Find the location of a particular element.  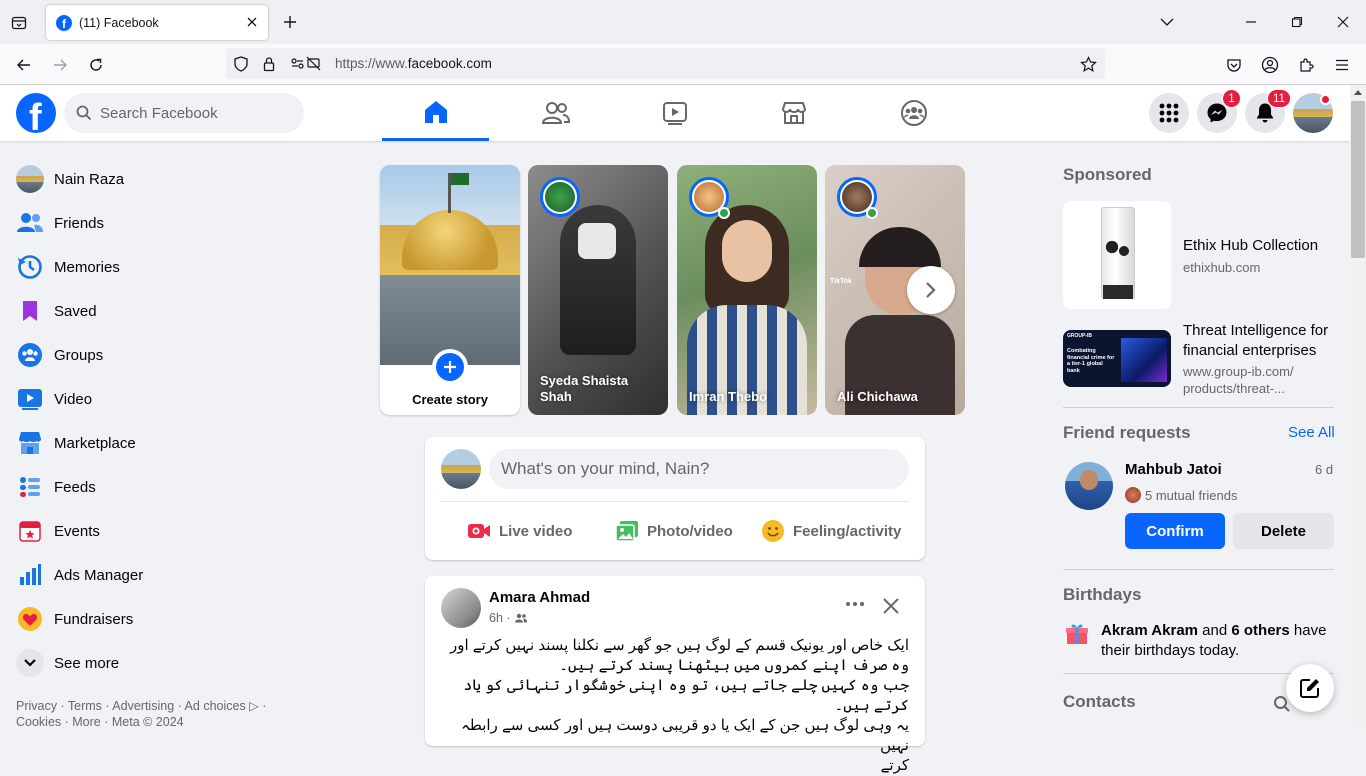

menu-hamburger-icon is located at coordinates (1342, 65).